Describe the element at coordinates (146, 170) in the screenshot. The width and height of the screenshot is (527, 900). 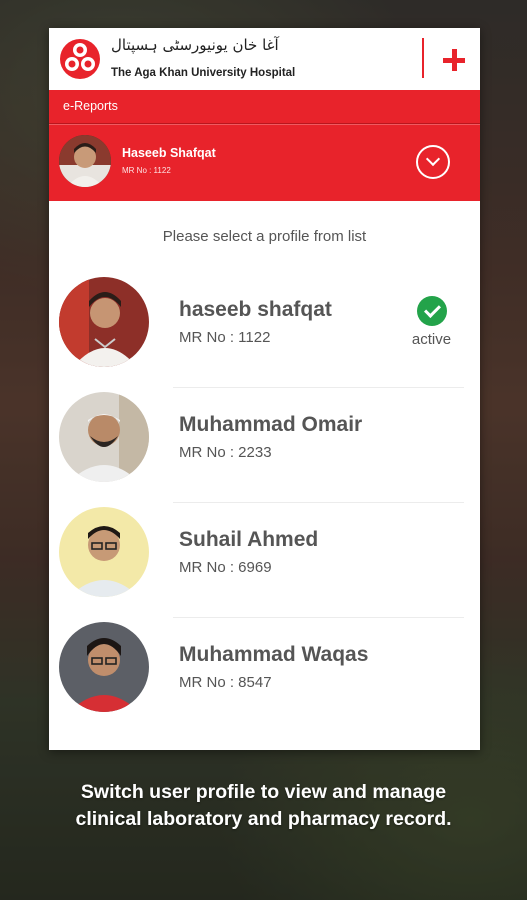
I see `current-user-mr: MR No : 1122` at that location.